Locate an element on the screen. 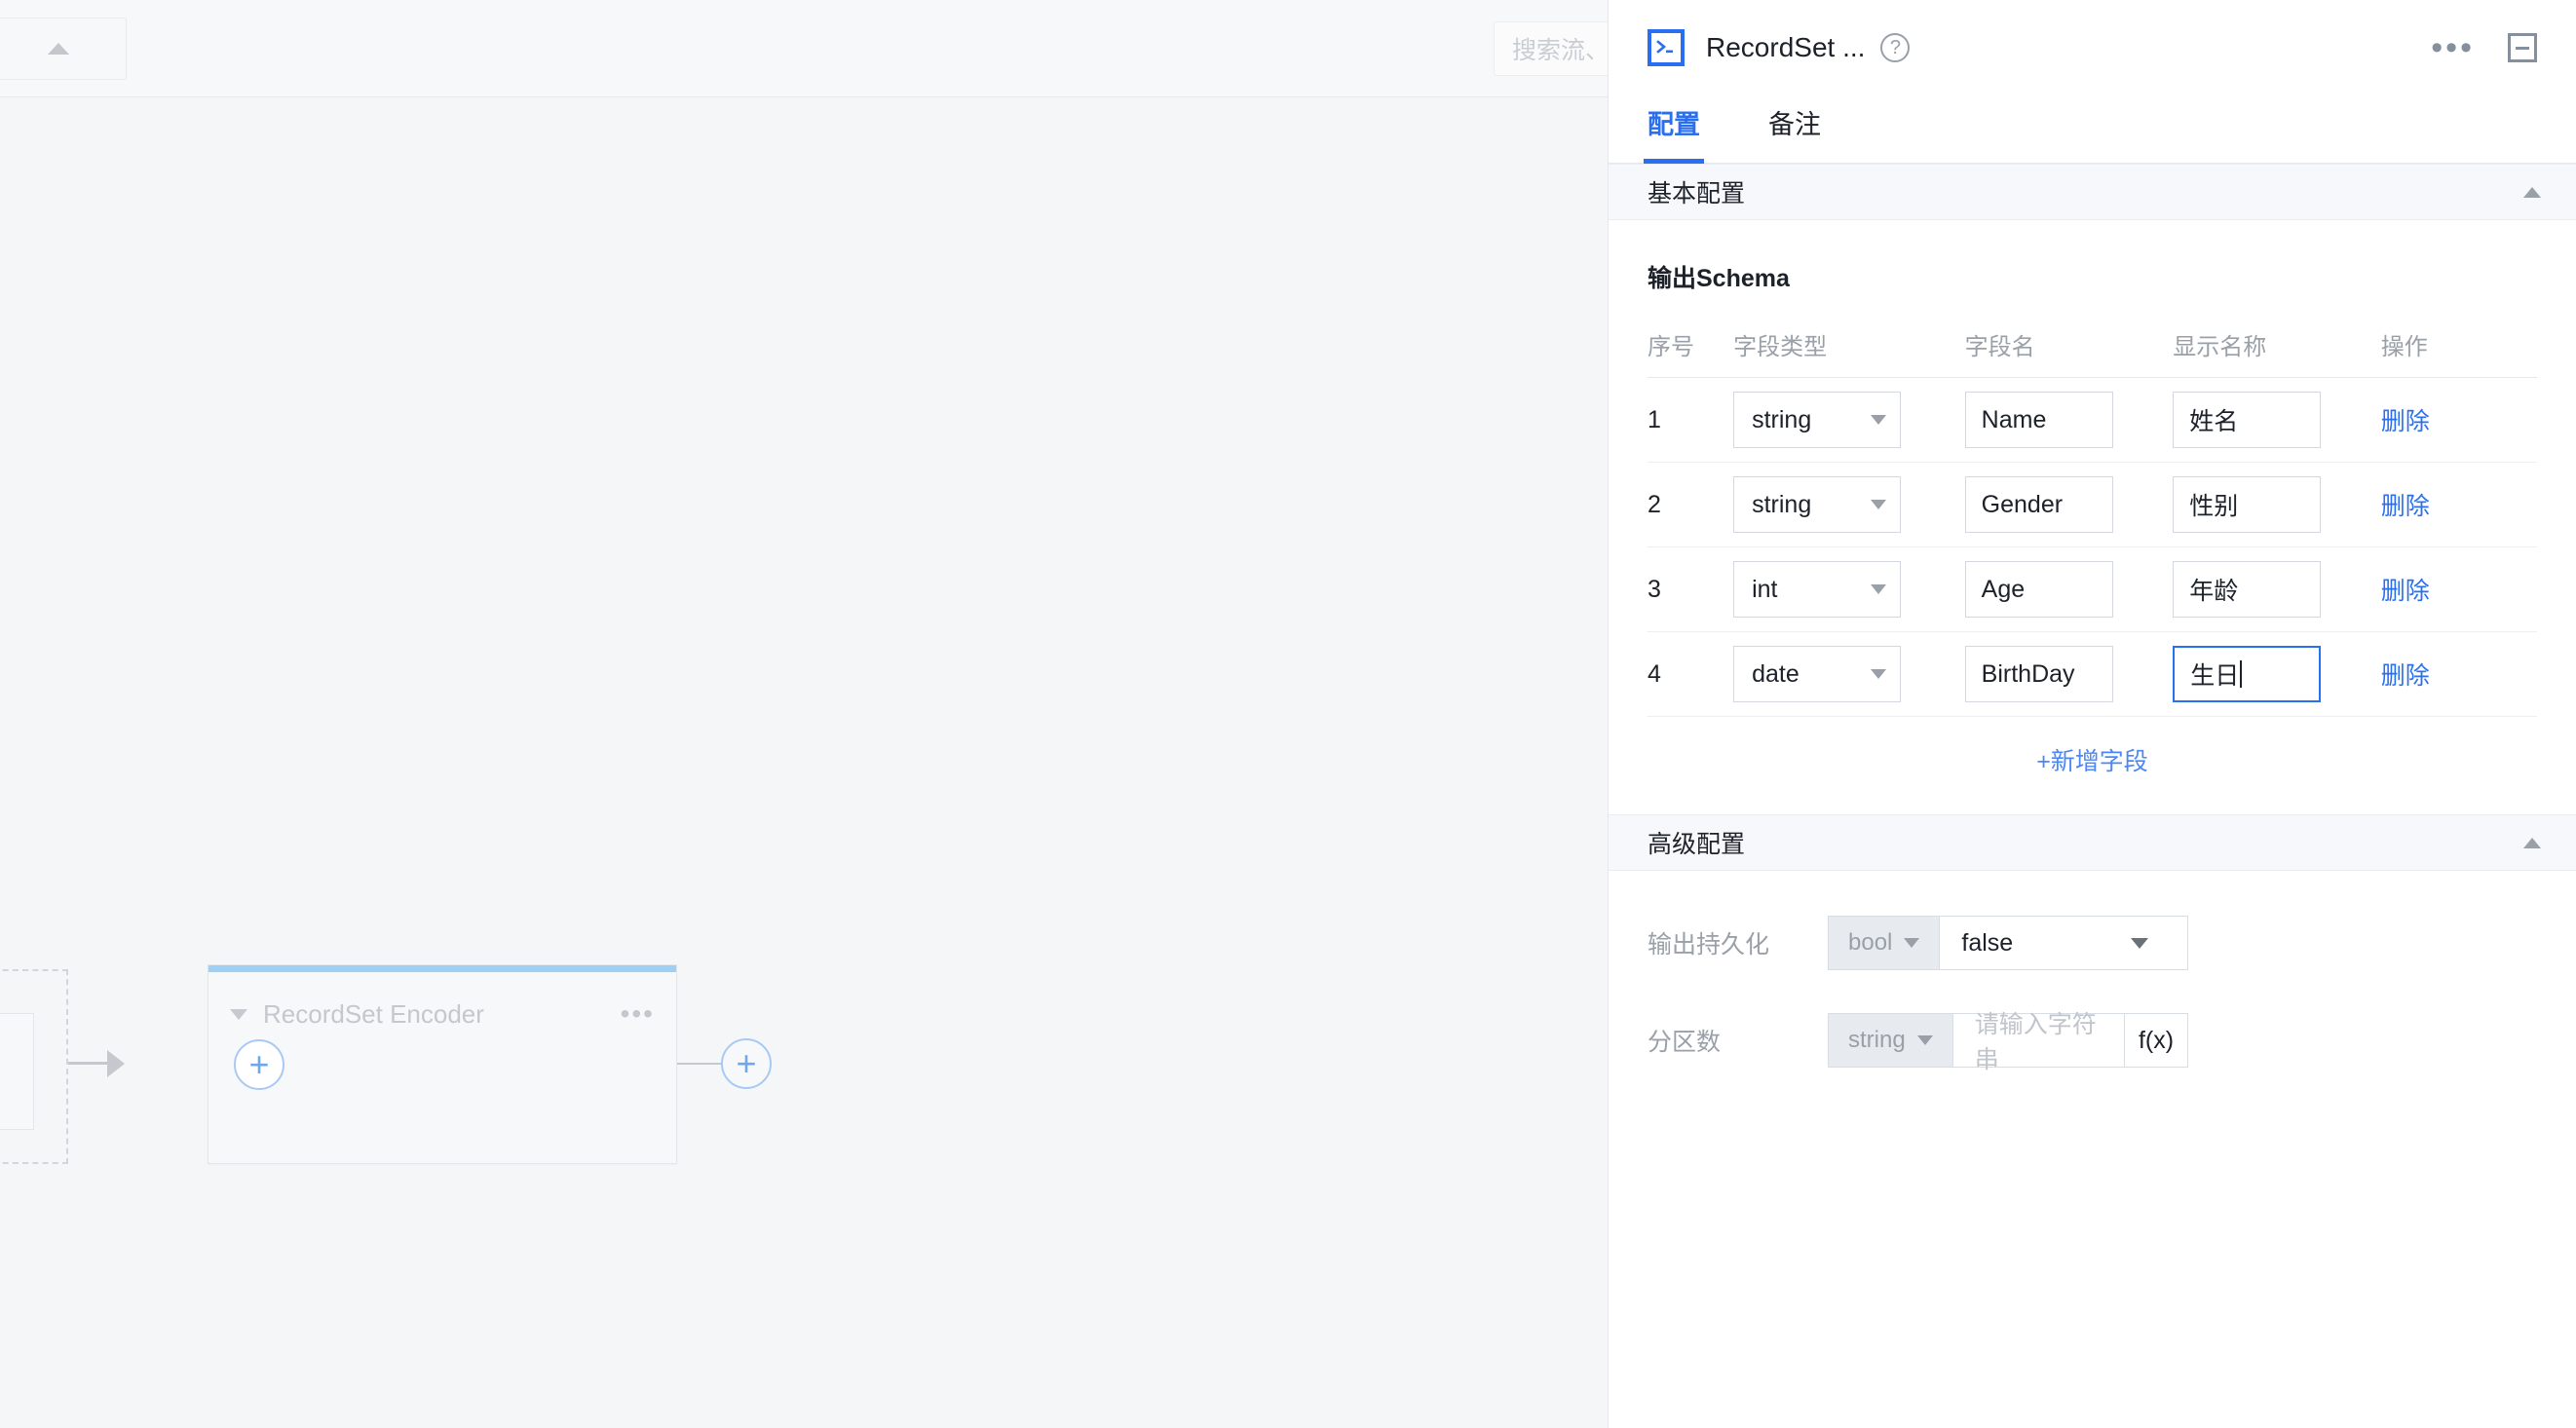 The width and height of the screenshot is (2576, 1428). row-index: 1 is located at coordinates (1654, 419).